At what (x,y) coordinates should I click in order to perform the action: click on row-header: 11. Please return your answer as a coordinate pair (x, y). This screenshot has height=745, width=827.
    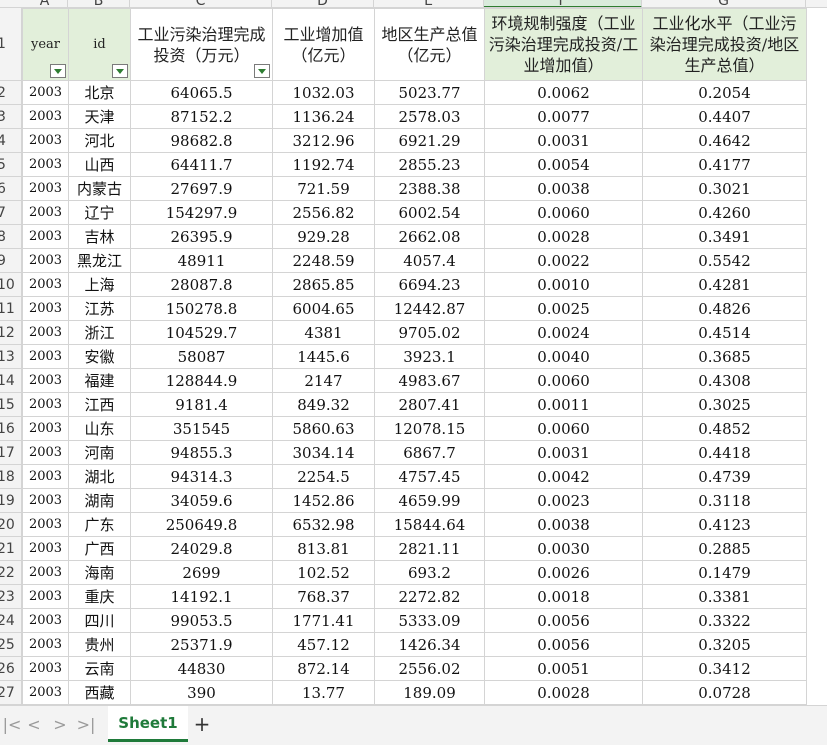
    Looking at the image, I should click on (10, 309).